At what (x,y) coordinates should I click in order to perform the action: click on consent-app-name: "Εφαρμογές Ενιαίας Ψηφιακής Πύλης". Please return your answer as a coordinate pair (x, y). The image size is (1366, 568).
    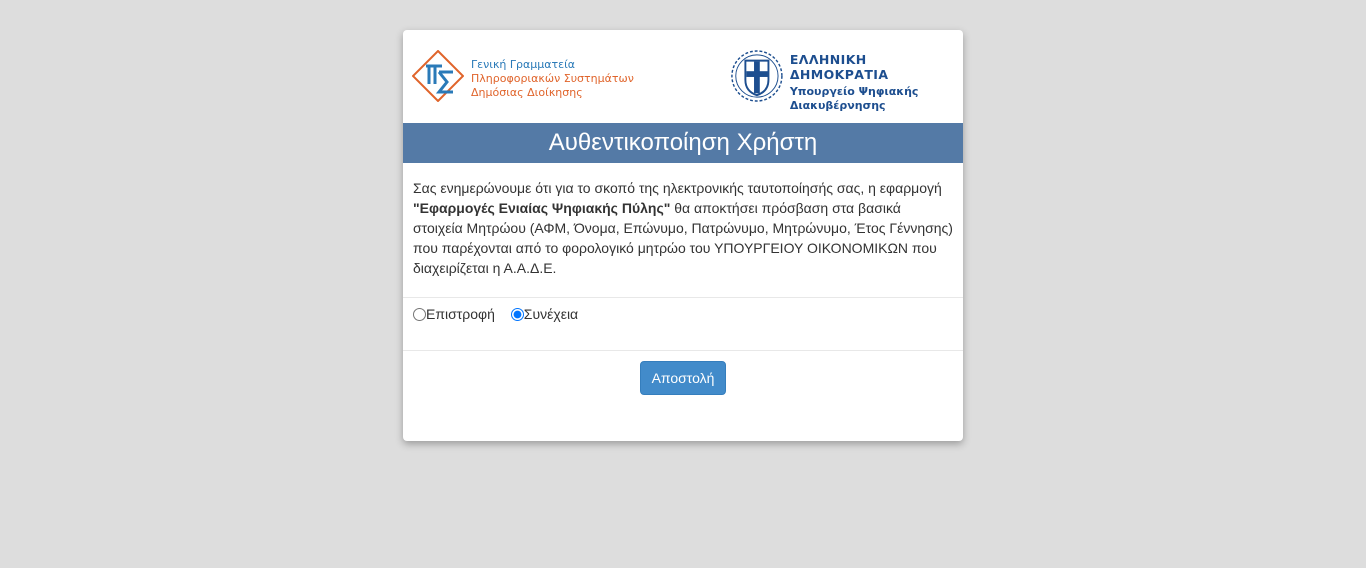
    Looking at the image, I should click on (542, 208).